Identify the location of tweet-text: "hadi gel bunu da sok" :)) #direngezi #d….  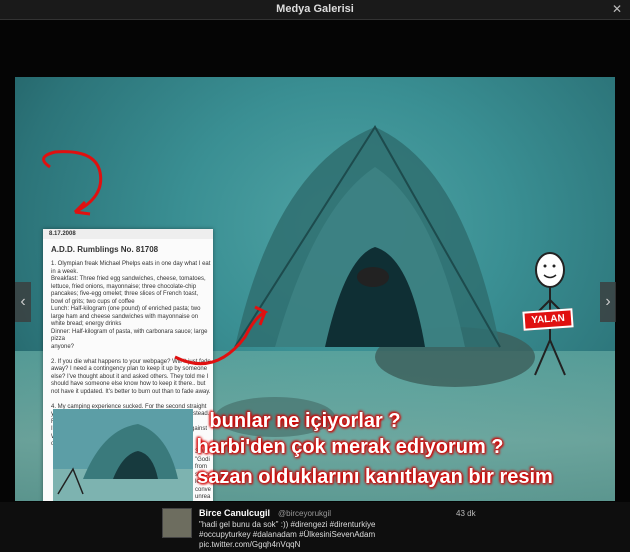
(309, 535).